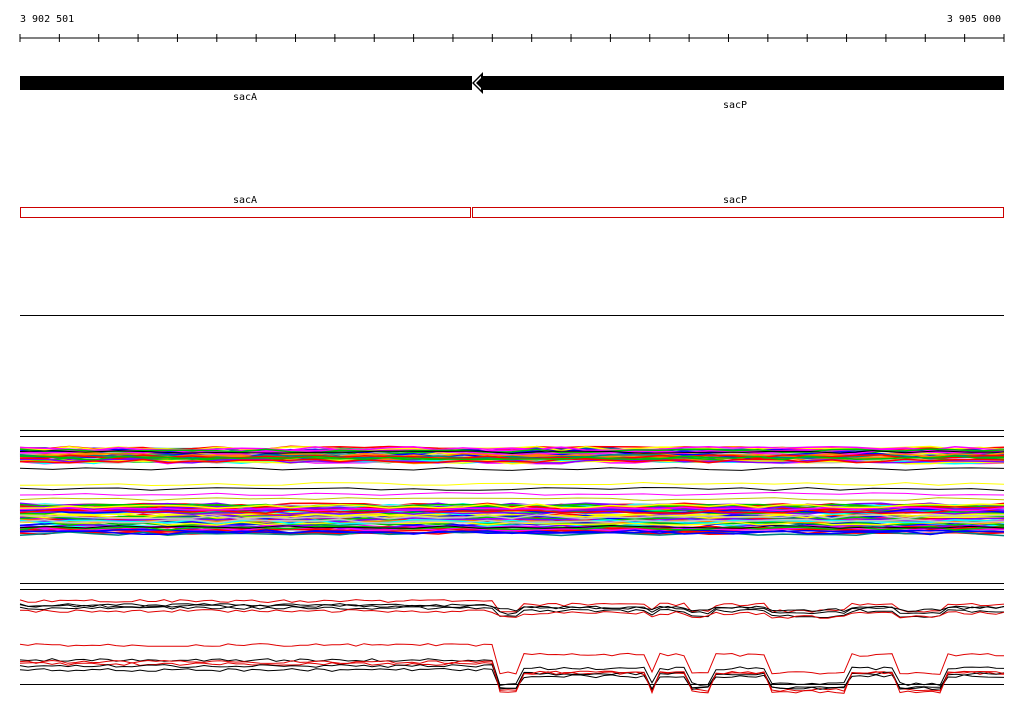  I want to click on gene-track, so click(512, 83).